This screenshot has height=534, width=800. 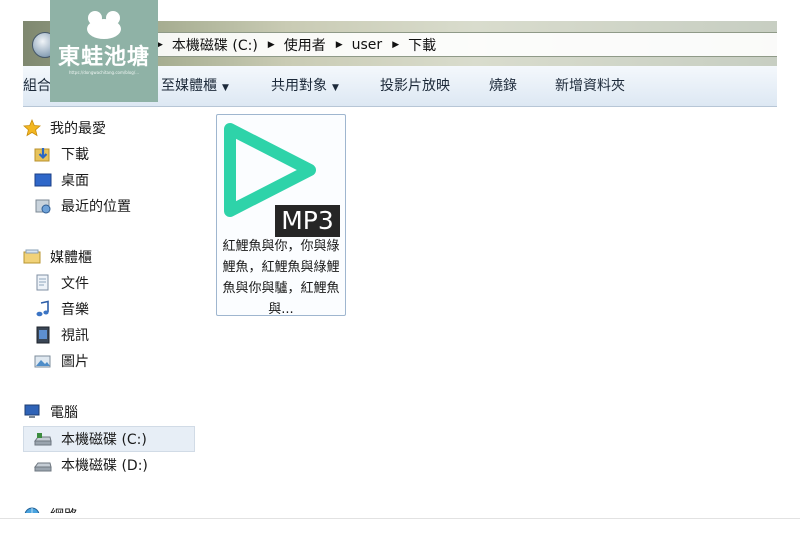 I want to click on nav-item-recent-places: 最近的位置, so click(x=82, y=206).